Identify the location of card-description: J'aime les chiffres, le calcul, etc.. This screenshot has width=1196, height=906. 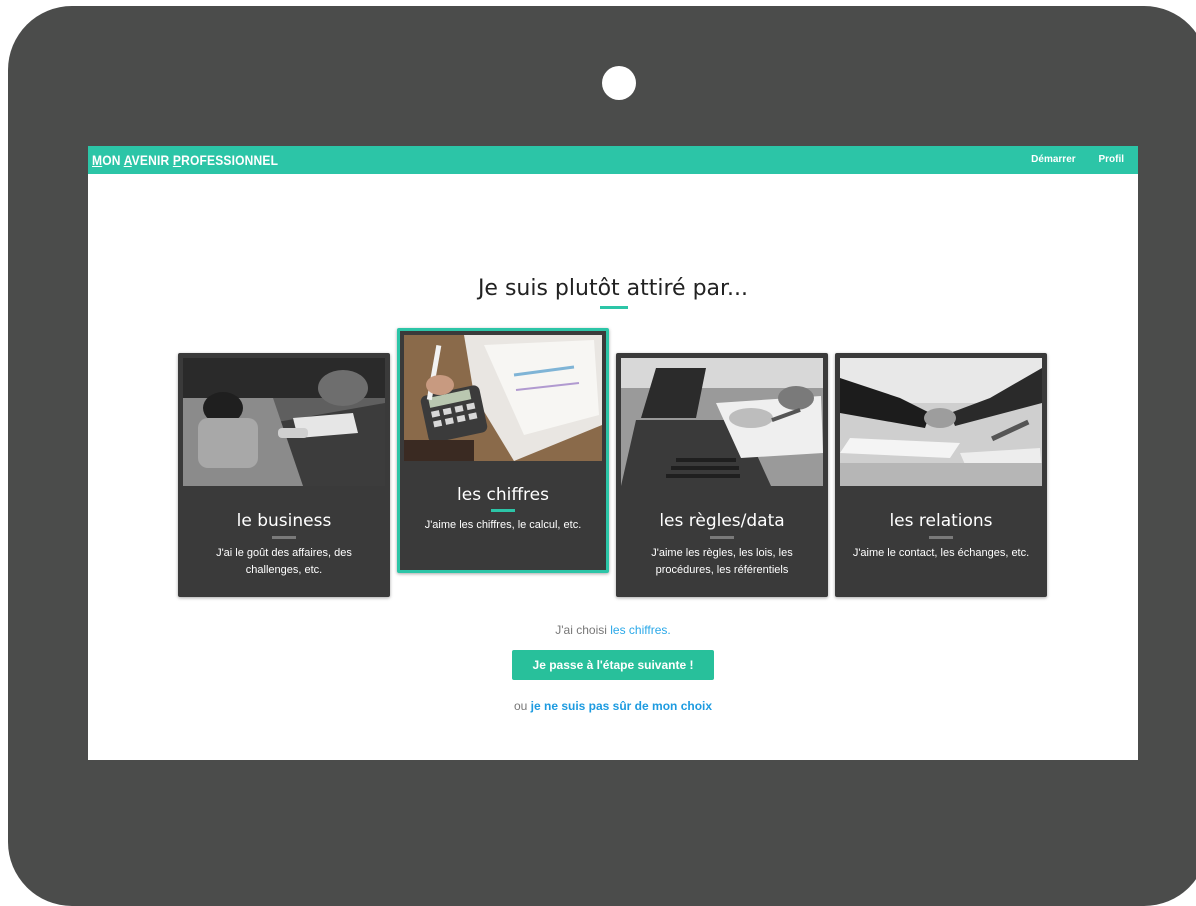
(503, 525).